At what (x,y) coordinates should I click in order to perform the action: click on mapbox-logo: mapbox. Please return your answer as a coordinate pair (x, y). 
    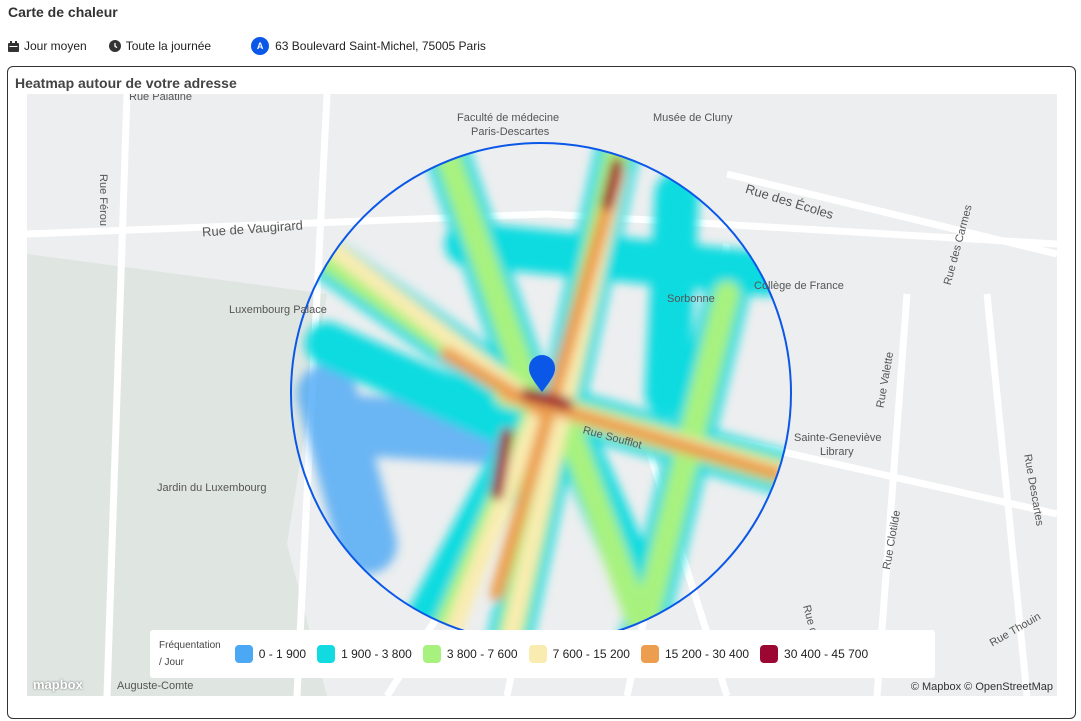
    Looking at the image, I should click on (58, 684).